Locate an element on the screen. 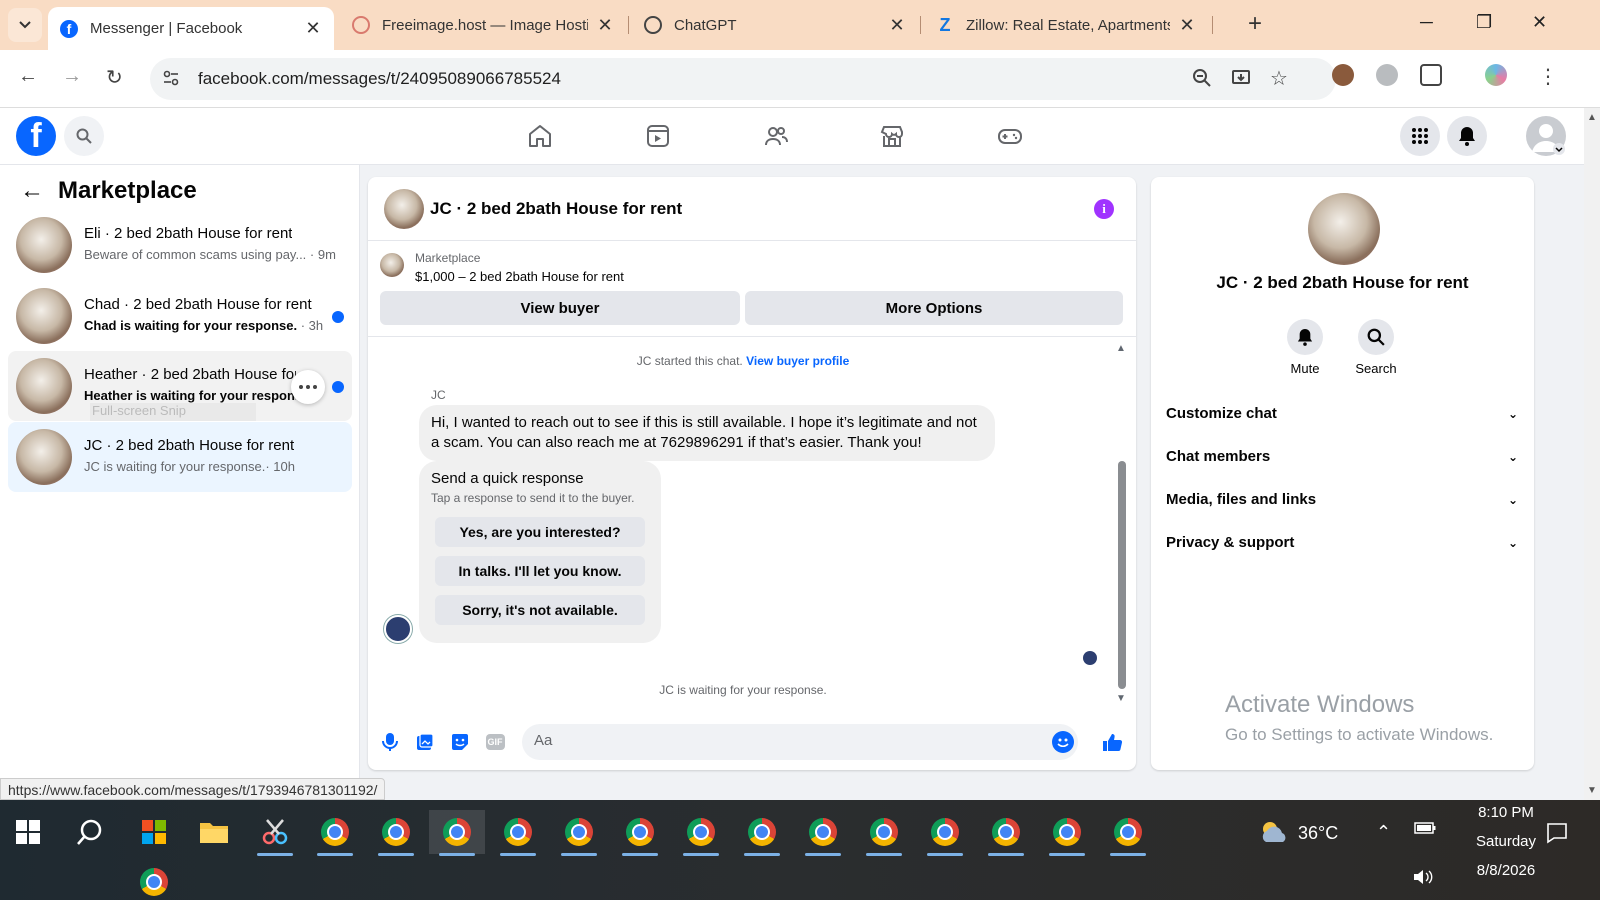  browser-menu-icon: ⋮ is located at coordinates (1548, 76).